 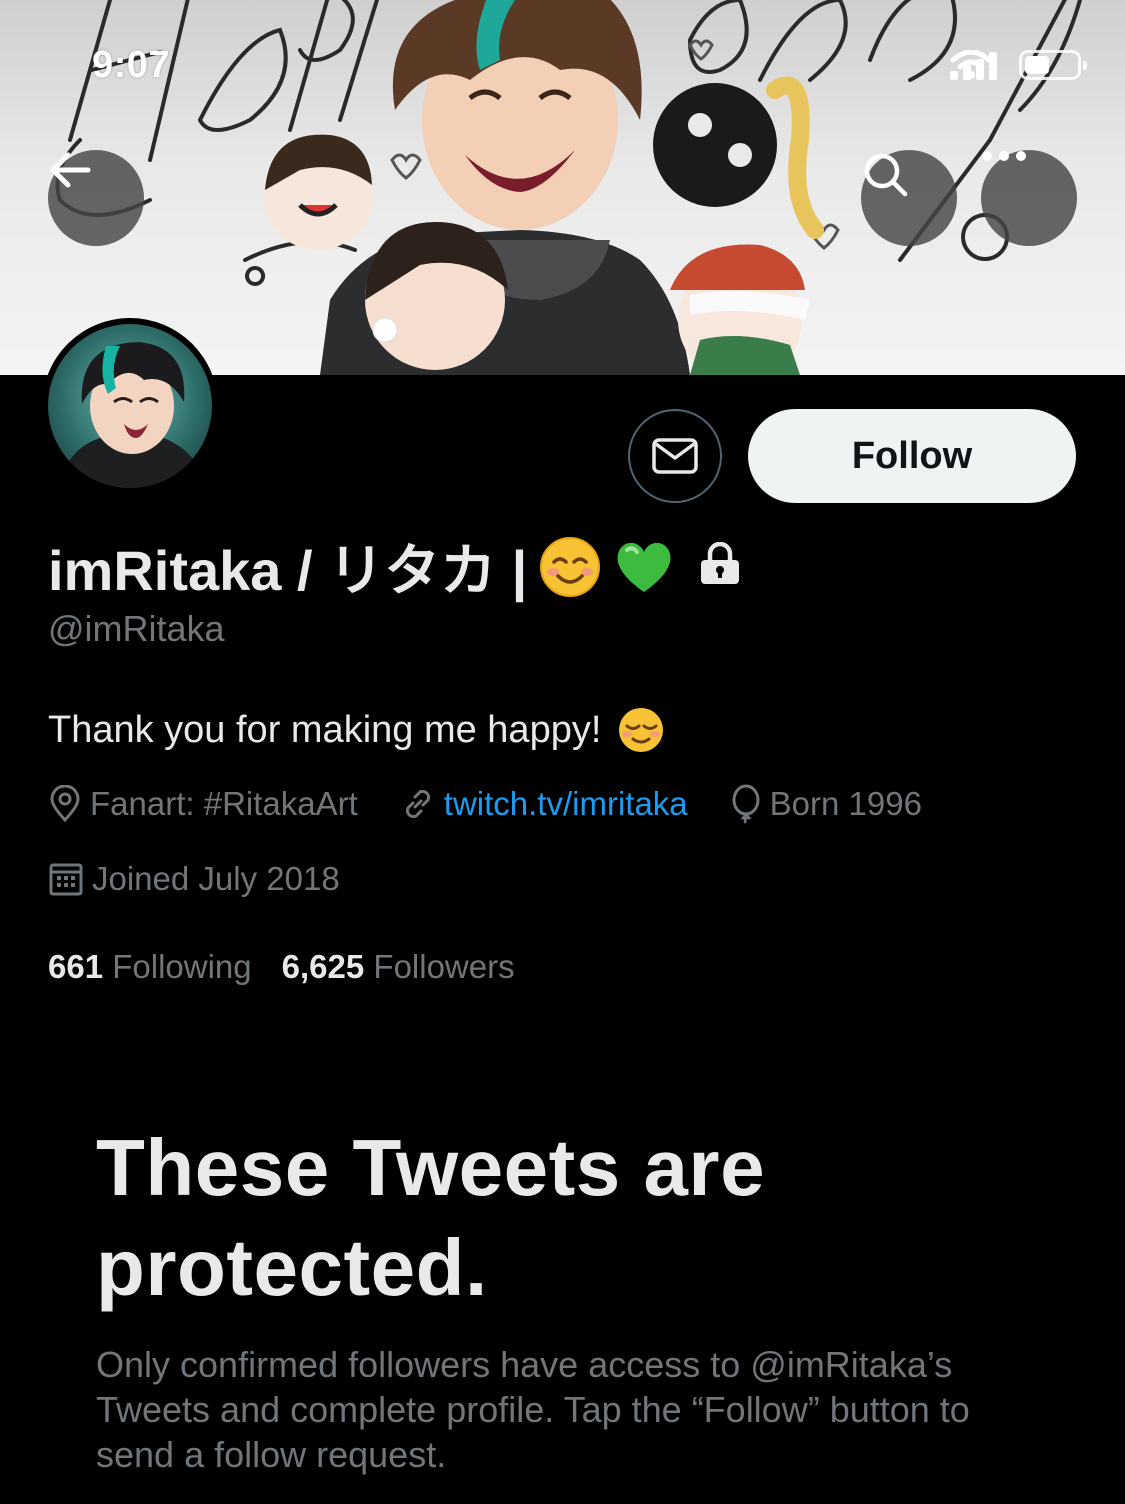 I want to click on follow-button: Follow, so click(x=912, y=456).